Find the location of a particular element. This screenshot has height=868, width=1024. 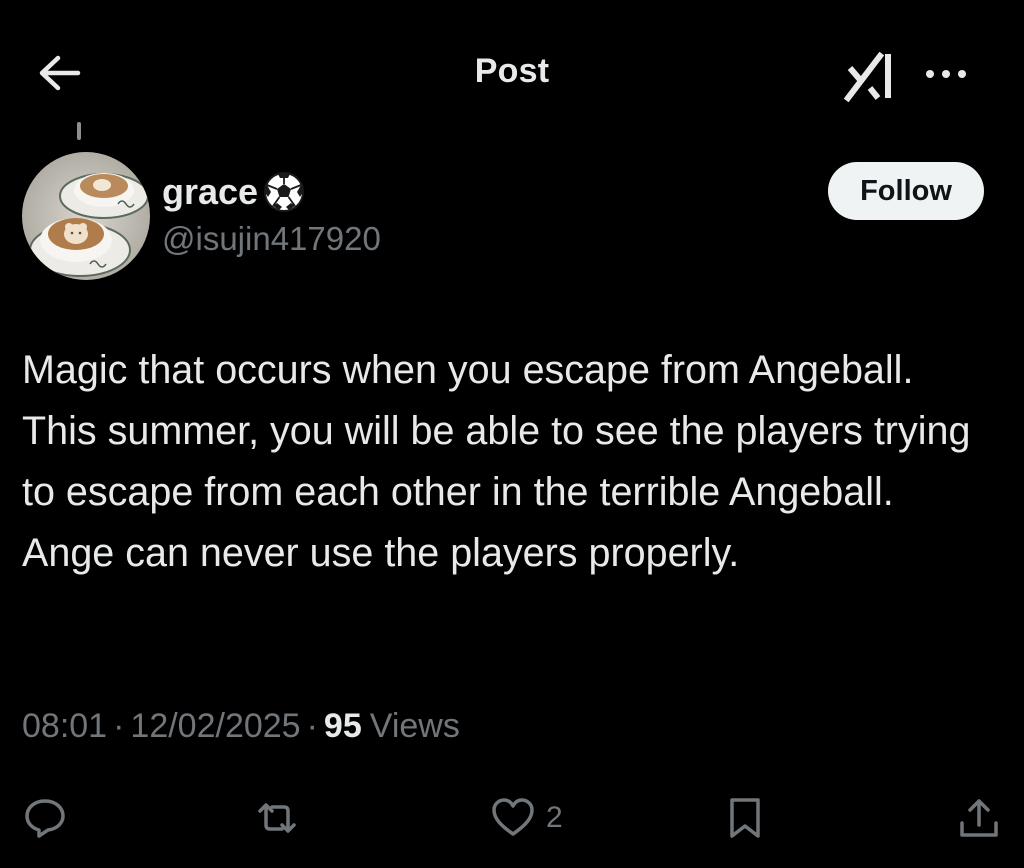

more-dots-icon is located at coordinates (946, 74).